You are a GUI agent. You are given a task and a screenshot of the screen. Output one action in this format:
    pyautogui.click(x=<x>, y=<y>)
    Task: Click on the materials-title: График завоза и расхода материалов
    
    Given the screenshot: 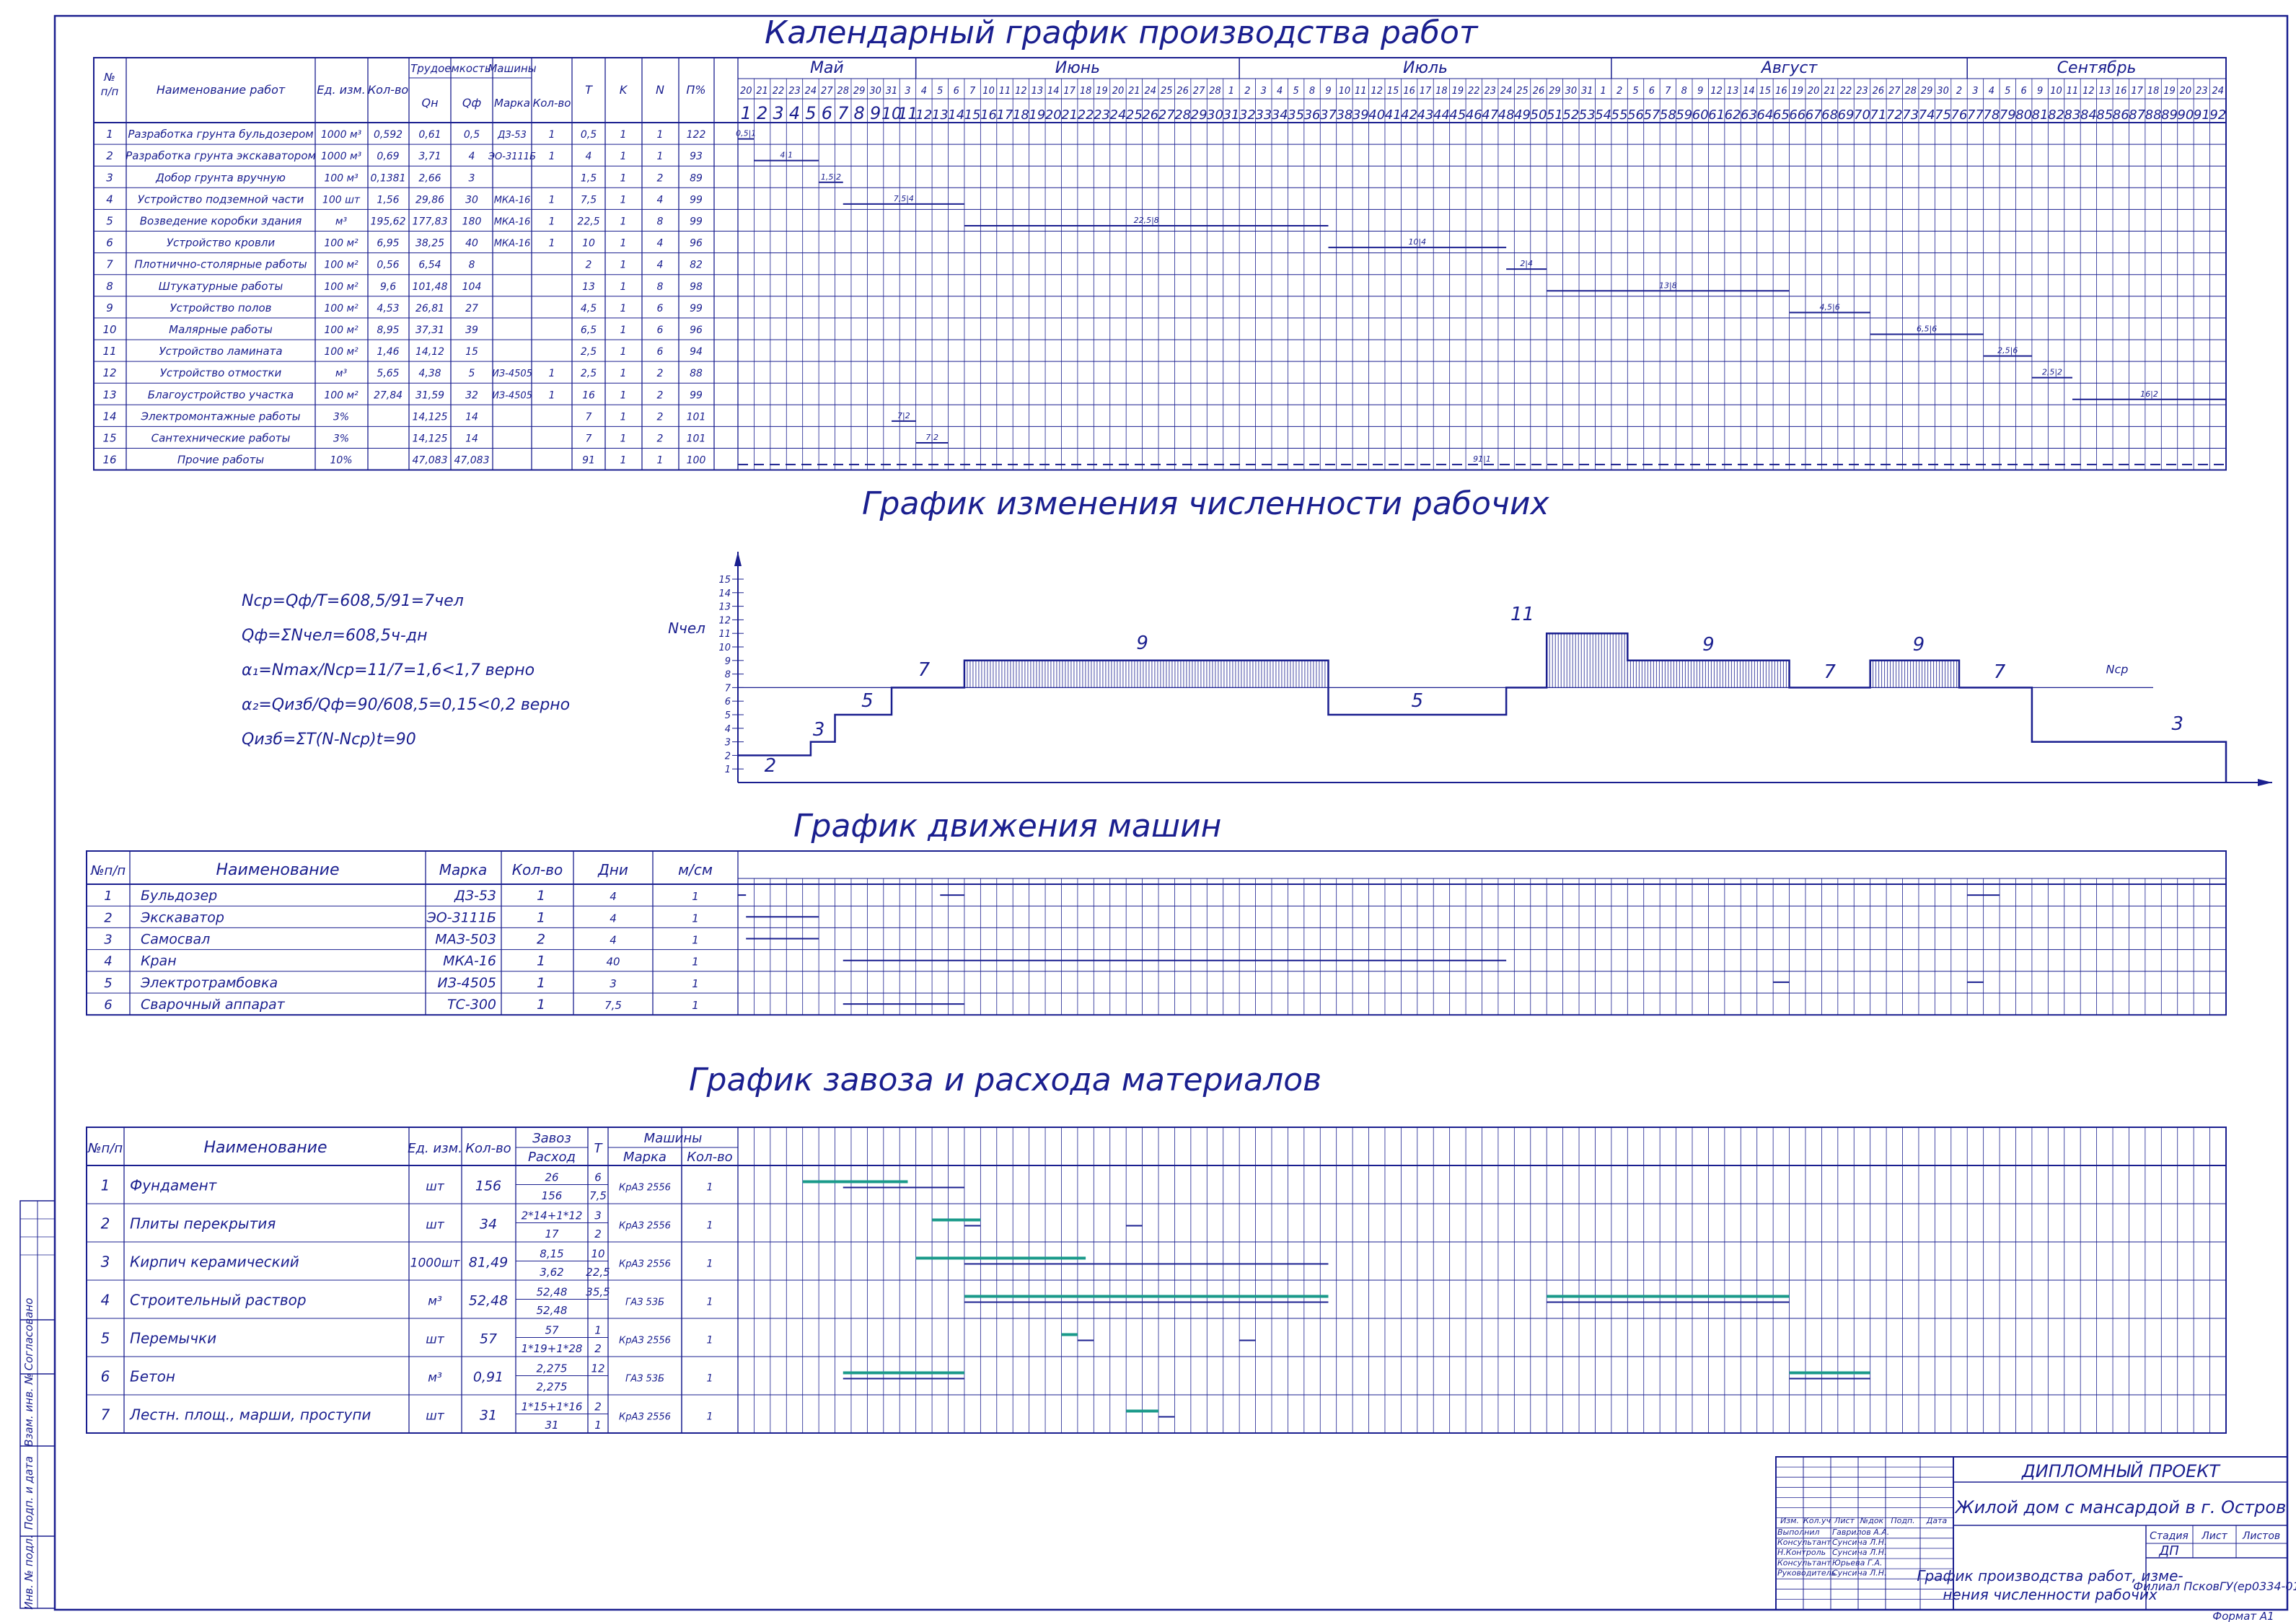 What is the action you would take?
    pyautogui.click(x=1005, y=1080)
    